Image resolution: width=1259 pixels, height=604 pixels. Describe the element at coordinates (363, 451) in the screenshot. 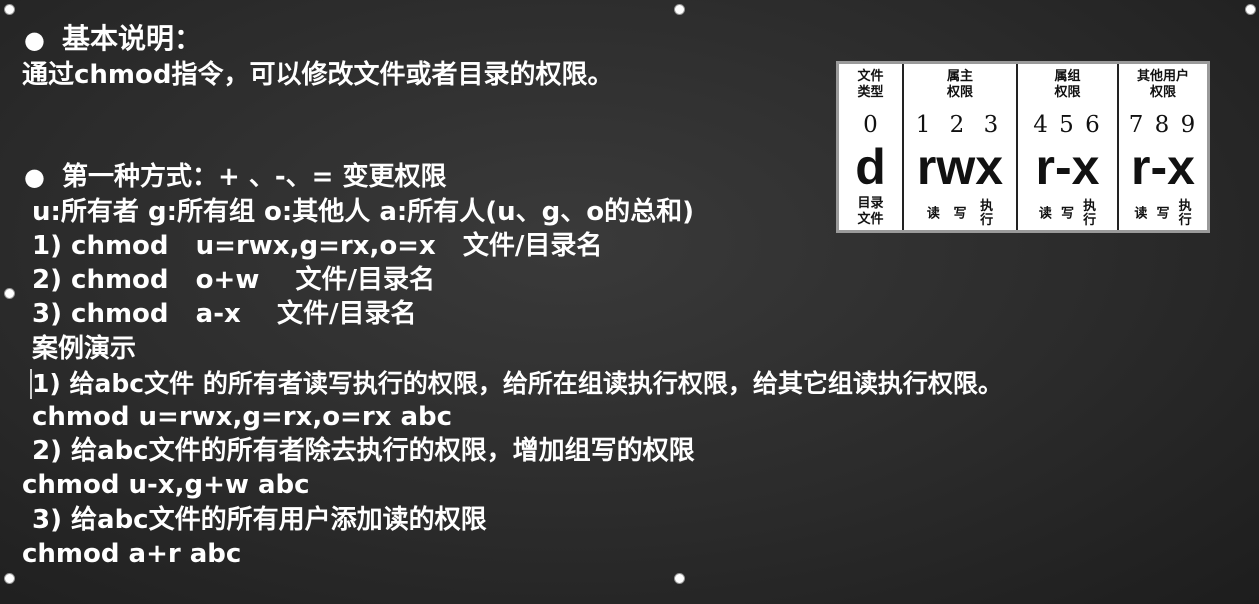

I see `case-2-description: 2) 给abc文件的所有者除去执行的权限，增加组写的权限` at that location.